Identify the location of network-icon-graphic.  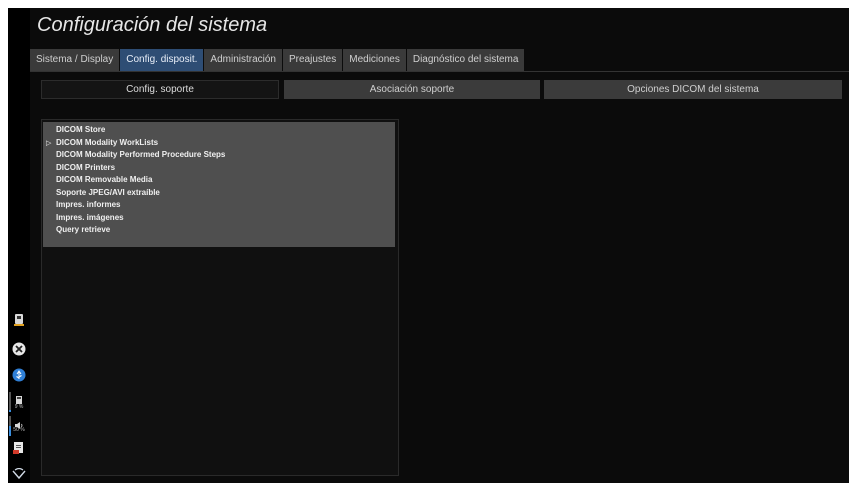
(19, 473).